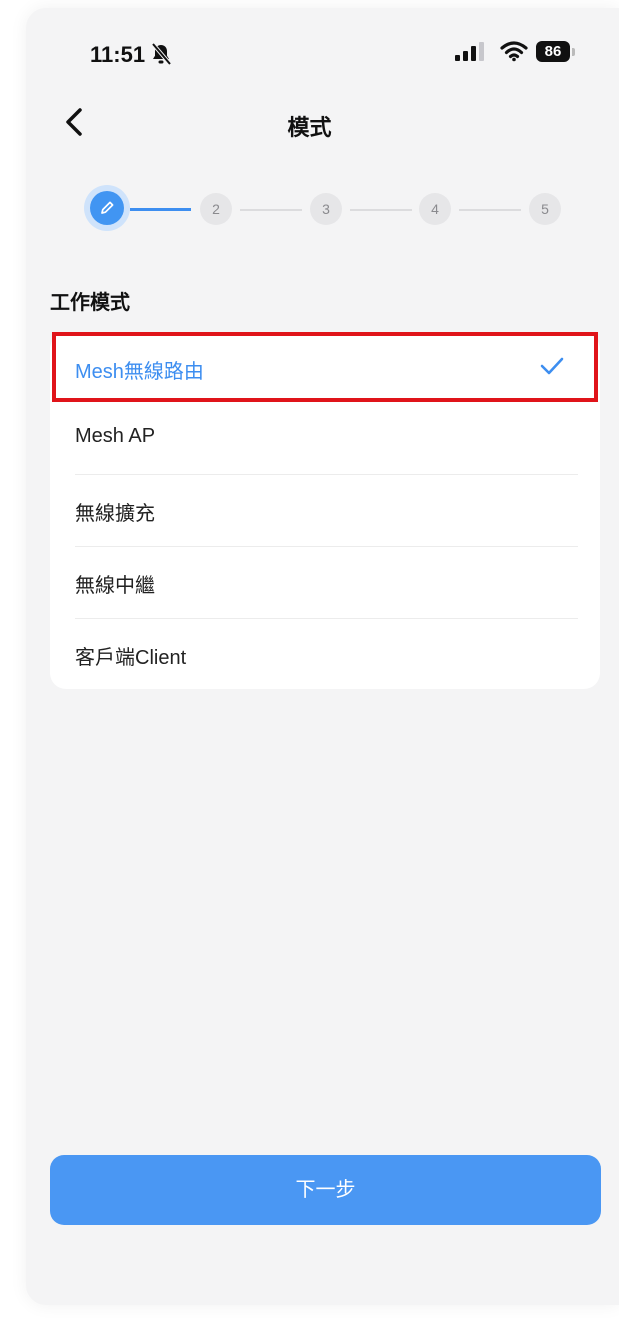 The height and width of the screenshot is (1340, 619). I want to click on next-step-button: 下一步, so click(325, 1190).